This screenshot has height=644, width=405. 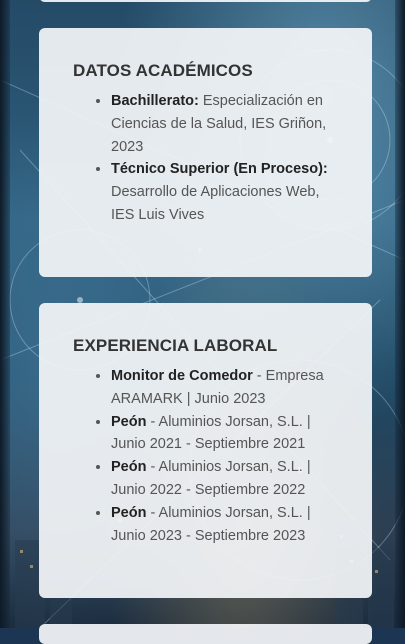 I want to click on list-item-label: Técnico Superior (En Proceso):, so click(x=219, y=169).